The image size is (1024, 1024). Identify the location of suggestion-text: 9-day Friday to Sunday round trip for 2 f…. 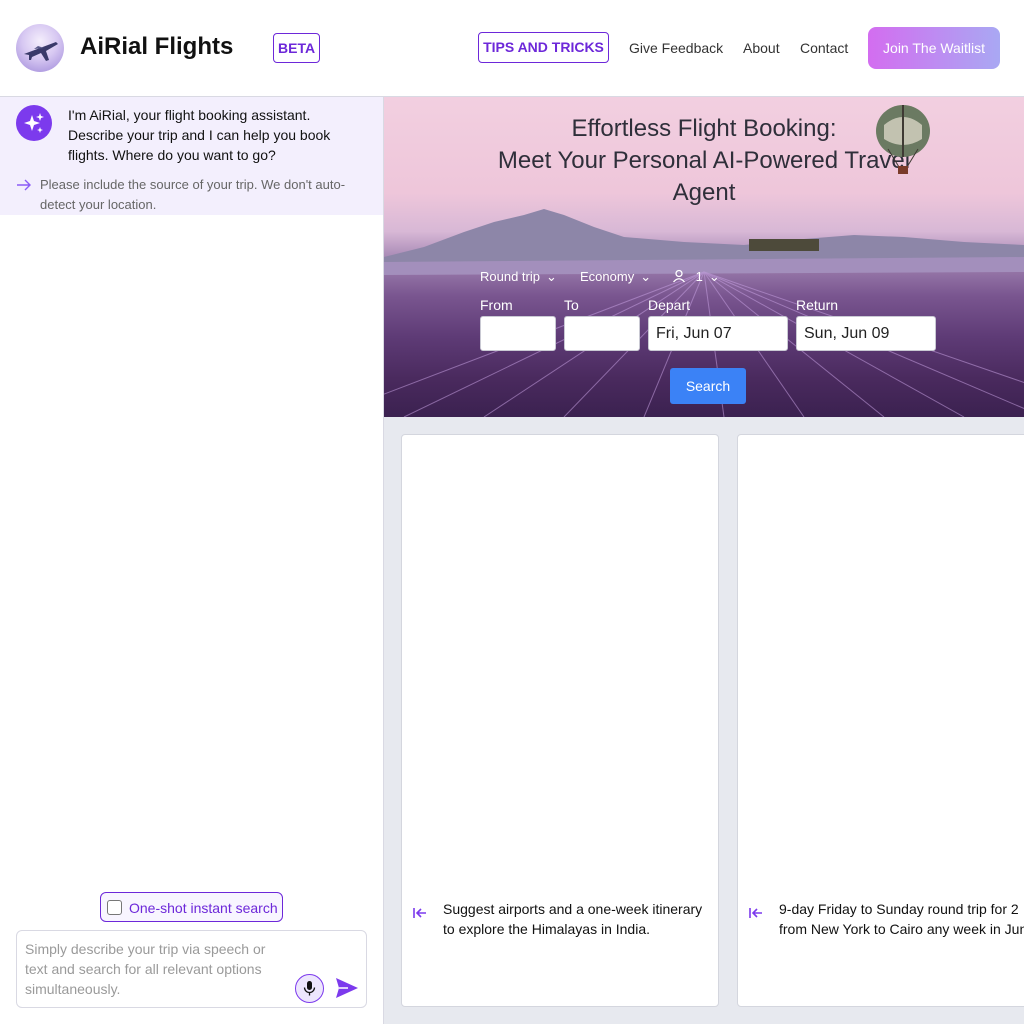
(901, 919).